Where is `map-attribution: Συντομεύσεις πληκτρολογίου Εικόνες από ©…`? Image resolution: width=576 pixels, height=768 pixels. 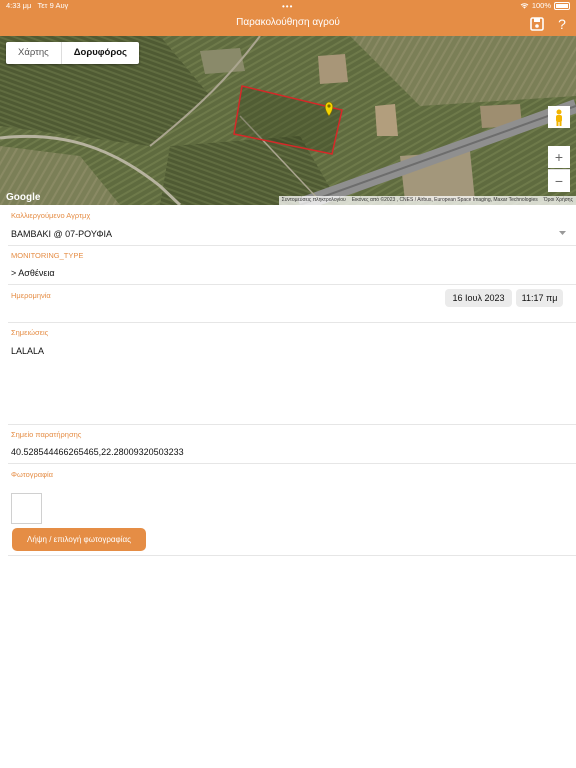
map-attribution: Συντομεύσεις πληκτρολογίου Εικόνες από ©… is located at coordinates (427, 200).